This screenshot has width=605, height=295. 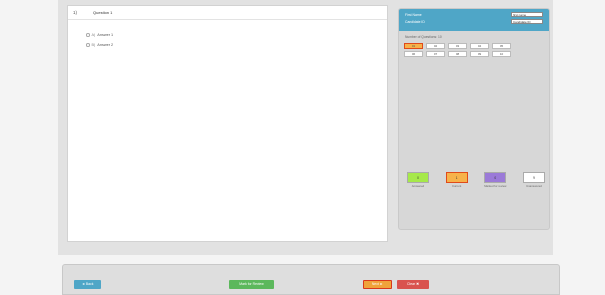 What do you see at coordinates (423, 37) in the screenshot?
I see `question-count: Number of Questions: 10` at bounding box center [423, 37].